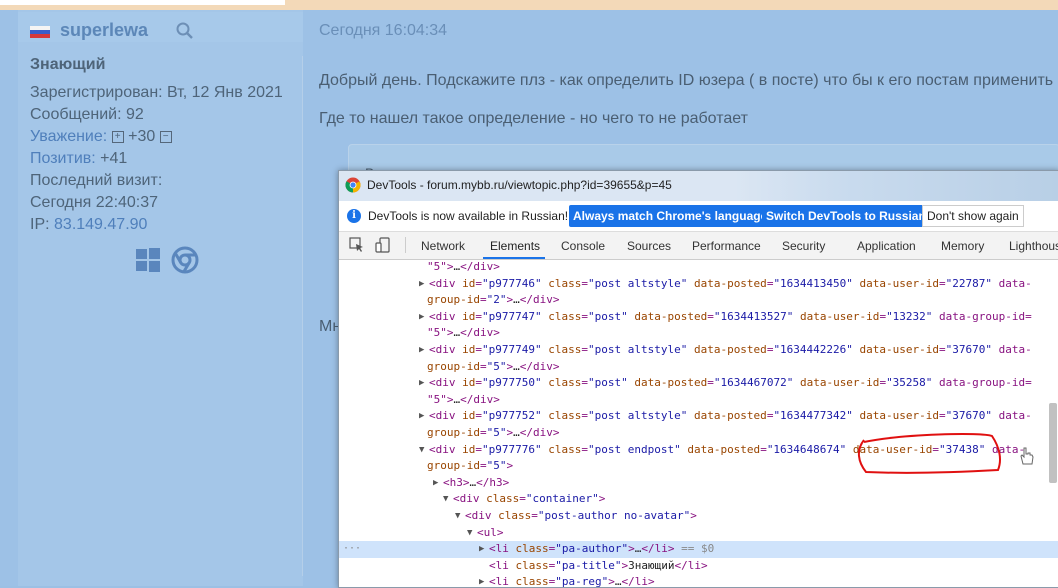 Image resolution: width=1058 pixels, height=588 pixels. Describe the element at coordinates (698, 367) in the screenshot. I see `dom-tree-line: group-id="5">…</div>` at that location.